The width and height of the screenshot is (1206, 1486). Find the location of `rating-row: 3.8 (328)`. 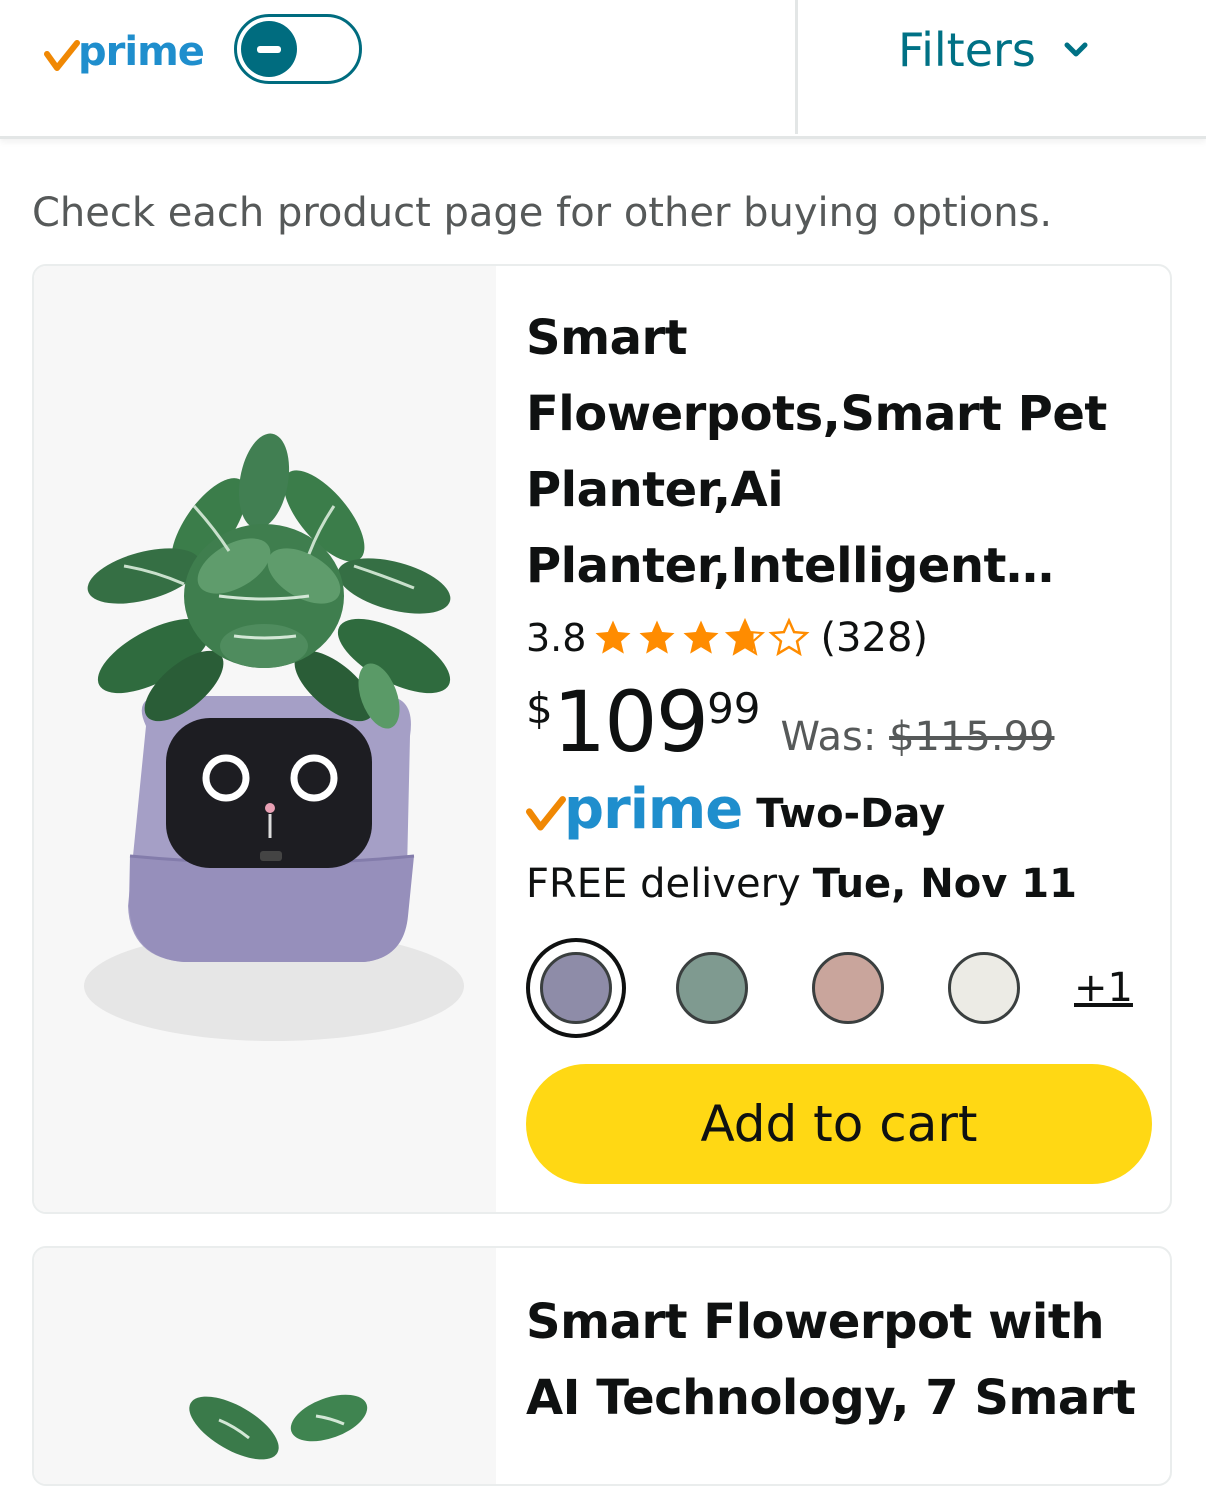

rating-row: 3.8 (328) is located at coordinates (838, 638).